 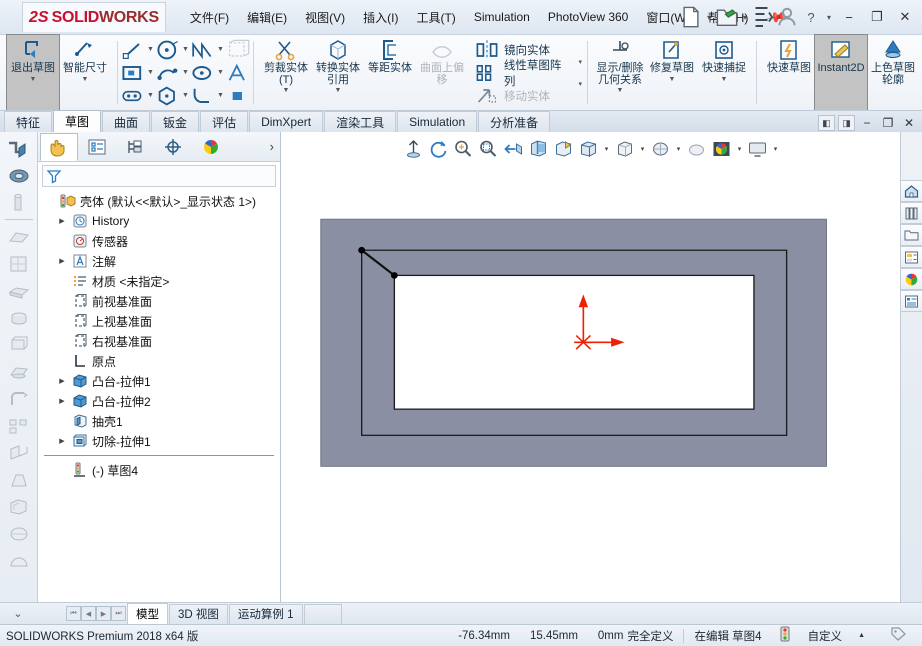 I want to click on display-delete-relations-button: 显示/删除几何关系 ▼, so click(x=620, y=72).